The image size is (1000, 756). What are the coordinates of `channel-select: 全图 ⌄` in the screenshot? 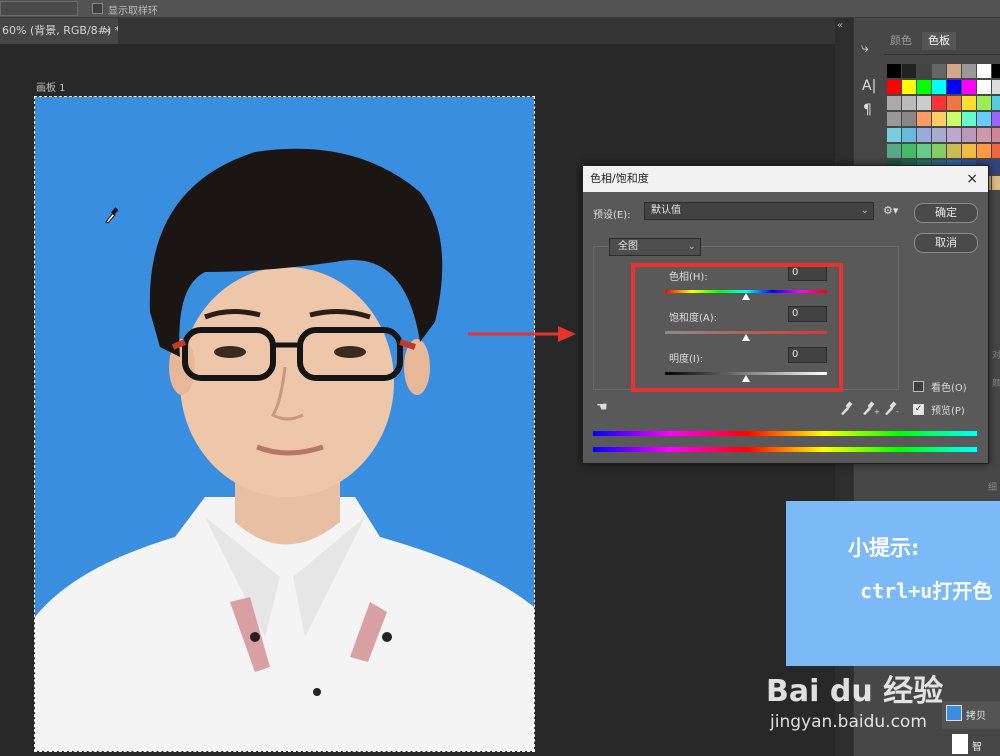 It's located at (655, 247).